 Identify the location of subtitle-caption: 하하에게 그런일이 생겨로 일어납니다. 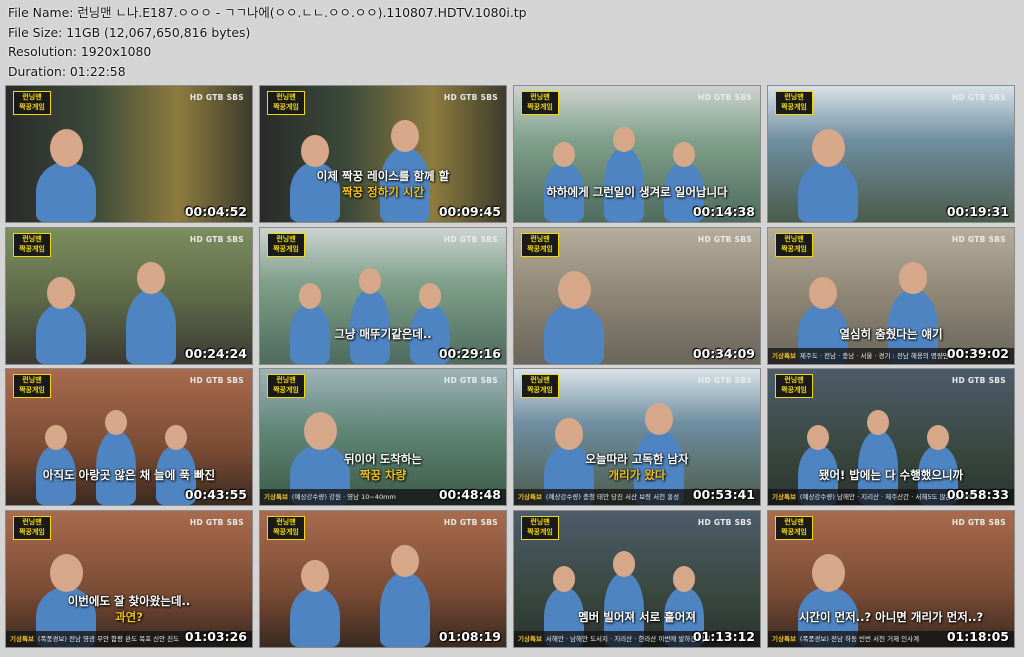
(637, 192).